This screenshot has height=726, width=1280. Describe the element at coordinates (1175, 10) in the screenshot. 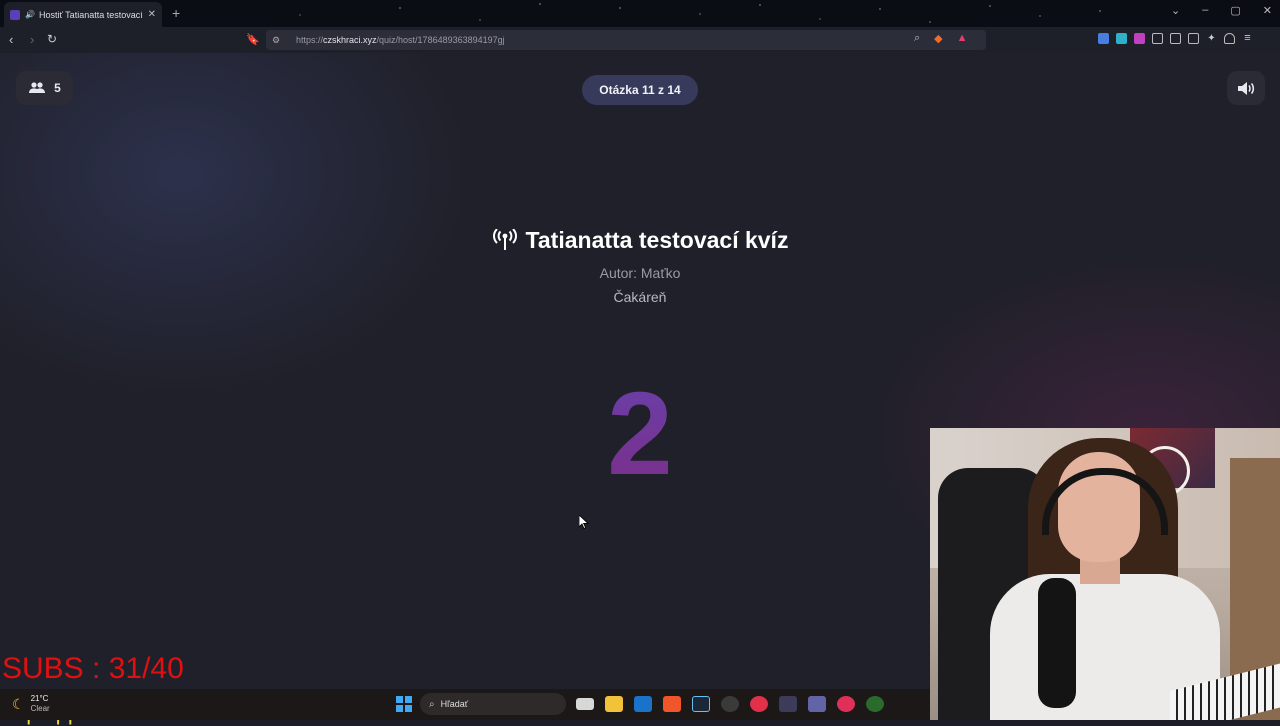

I see `tab-search-chevron-icon: ⌄` at that location.